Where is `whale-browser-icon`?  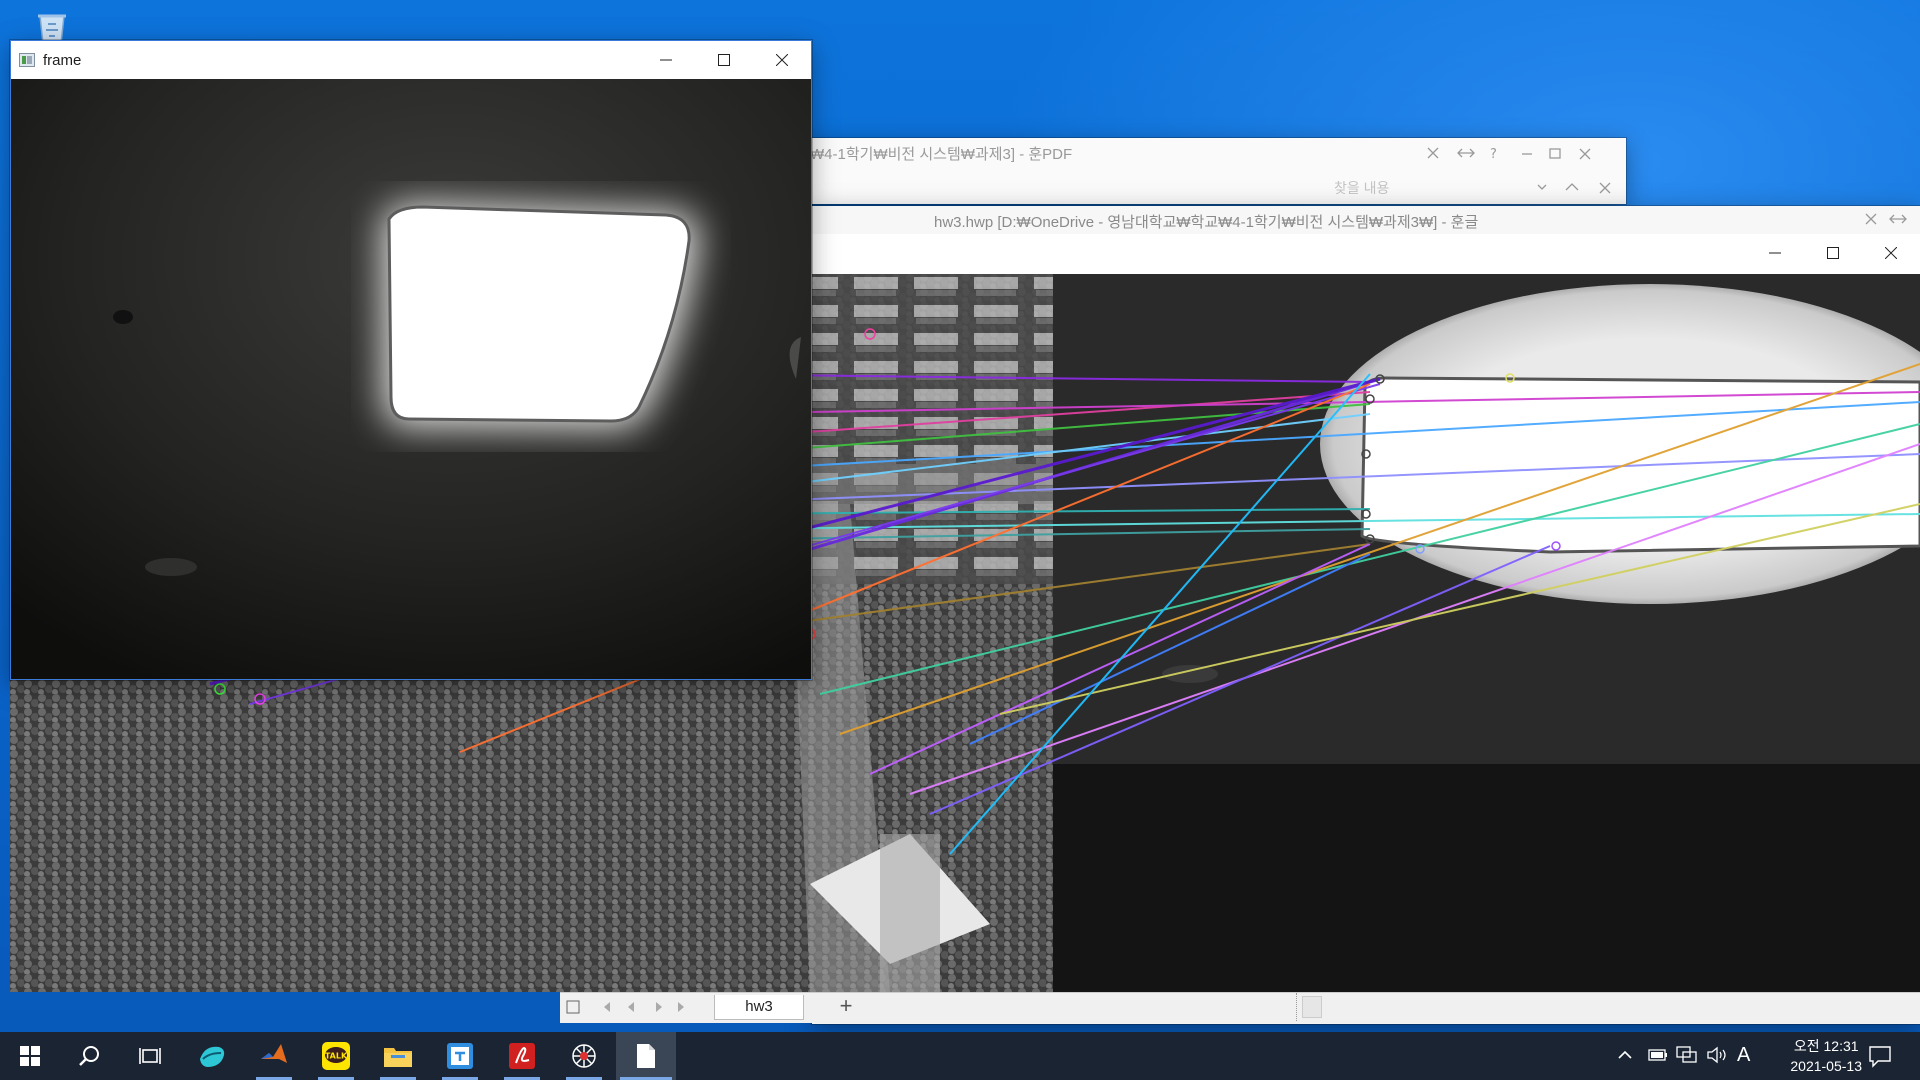
whale-browser-icon is located at coordinates (212, 1056).